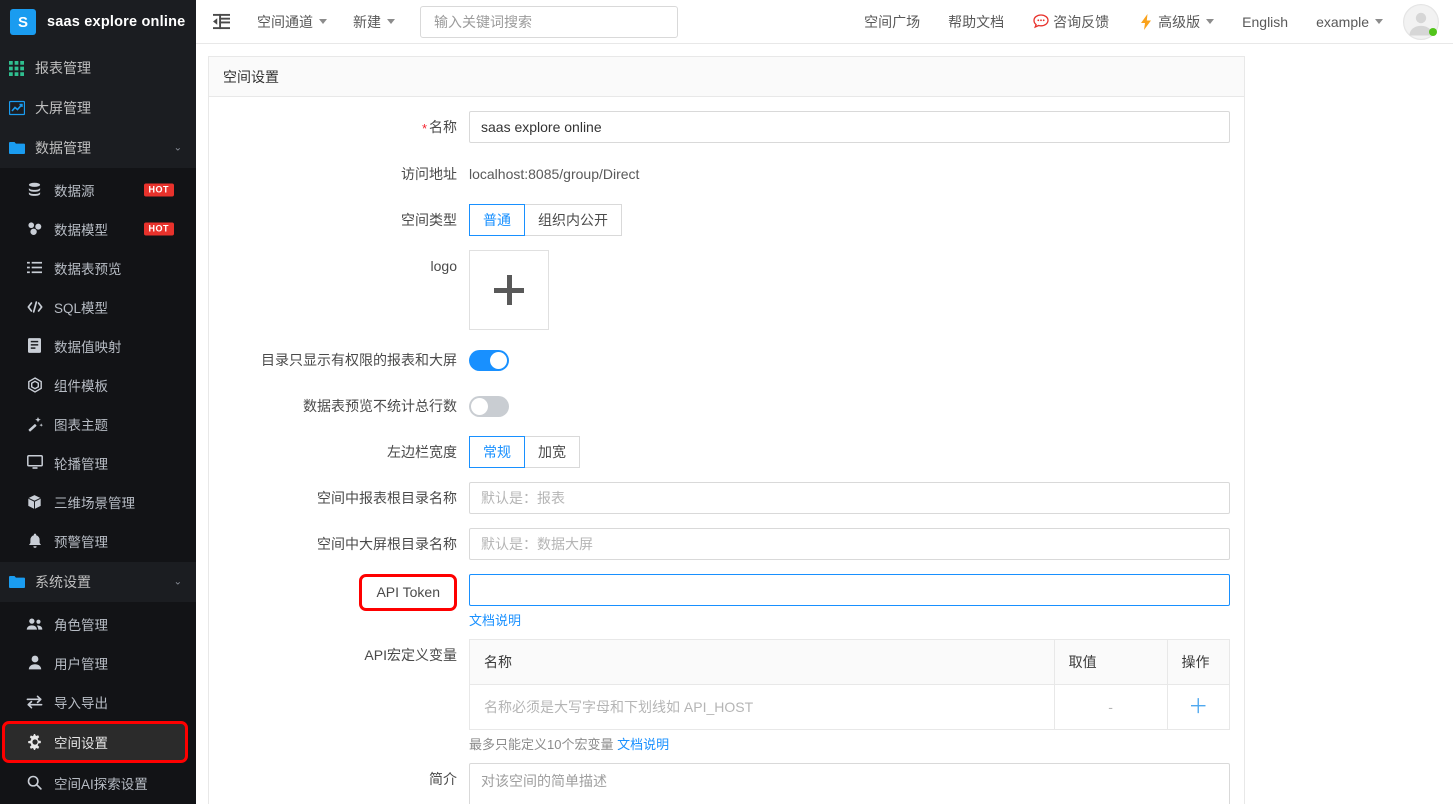 Image resolution: width=1453 pixels, height=804 pixels. What do you see at coordinates (726, 174) in the screenshot?
I see `form-row-url: 访问地址 localhost:8085/group/Direct` at bounding box center [726, 174].